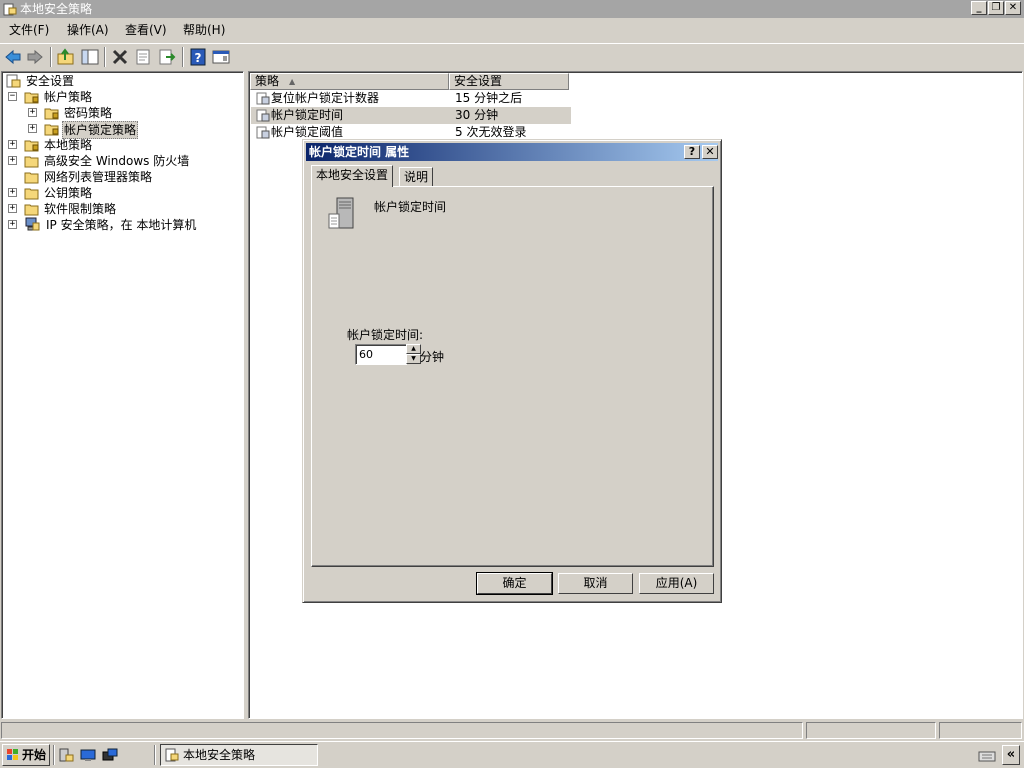 The image size is (1024, 768). What do you see at coordinates (88, 113) in the screenshot?
I see `tree-label: 密码策略` at bounding box center [88, 113].